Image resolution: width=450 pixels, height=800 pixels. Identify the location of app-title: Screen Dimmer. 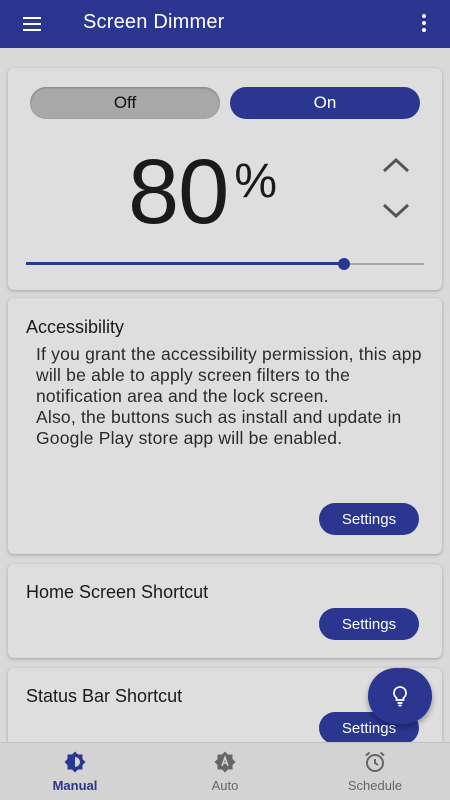
(154, 22).